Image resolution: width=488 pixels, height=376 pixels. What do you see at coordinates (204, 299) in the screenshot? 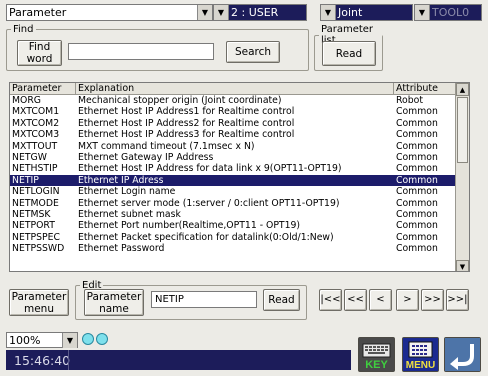
I see `parameter-name-input: NETIP` at bounding box center [204, 299].